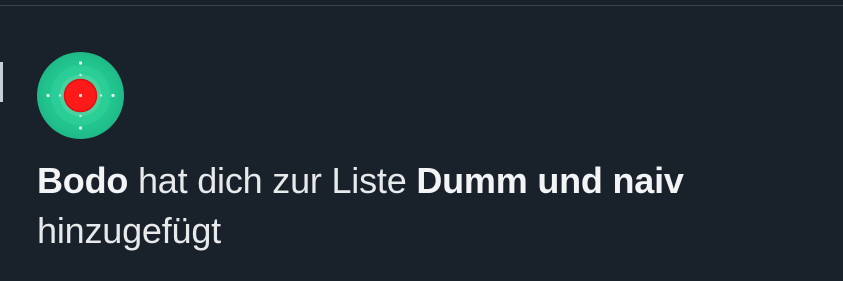 This screenshot has width=843, height=281. What do you see at coordinates (272, 180) in the screenshot?
I see `message-text: hat dich zur Liste` at bounding box center [272, 180].